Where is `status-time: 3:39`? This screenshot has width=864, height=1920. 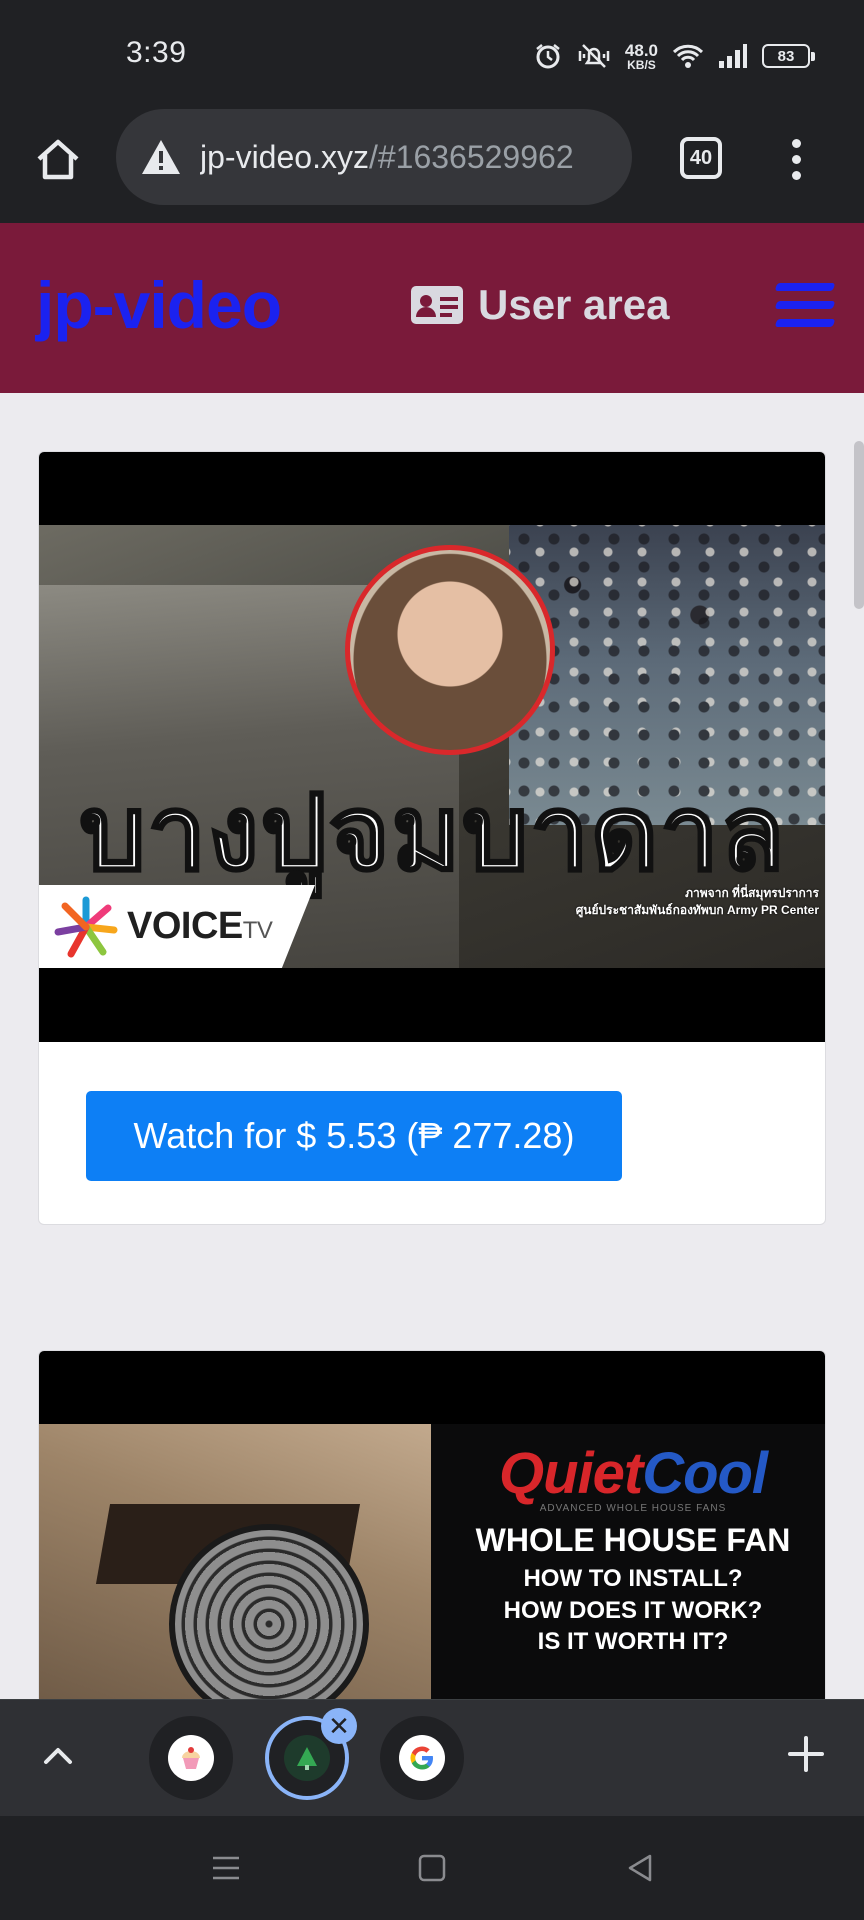
status-time: 3:39 is located at coordinates (156, 52).